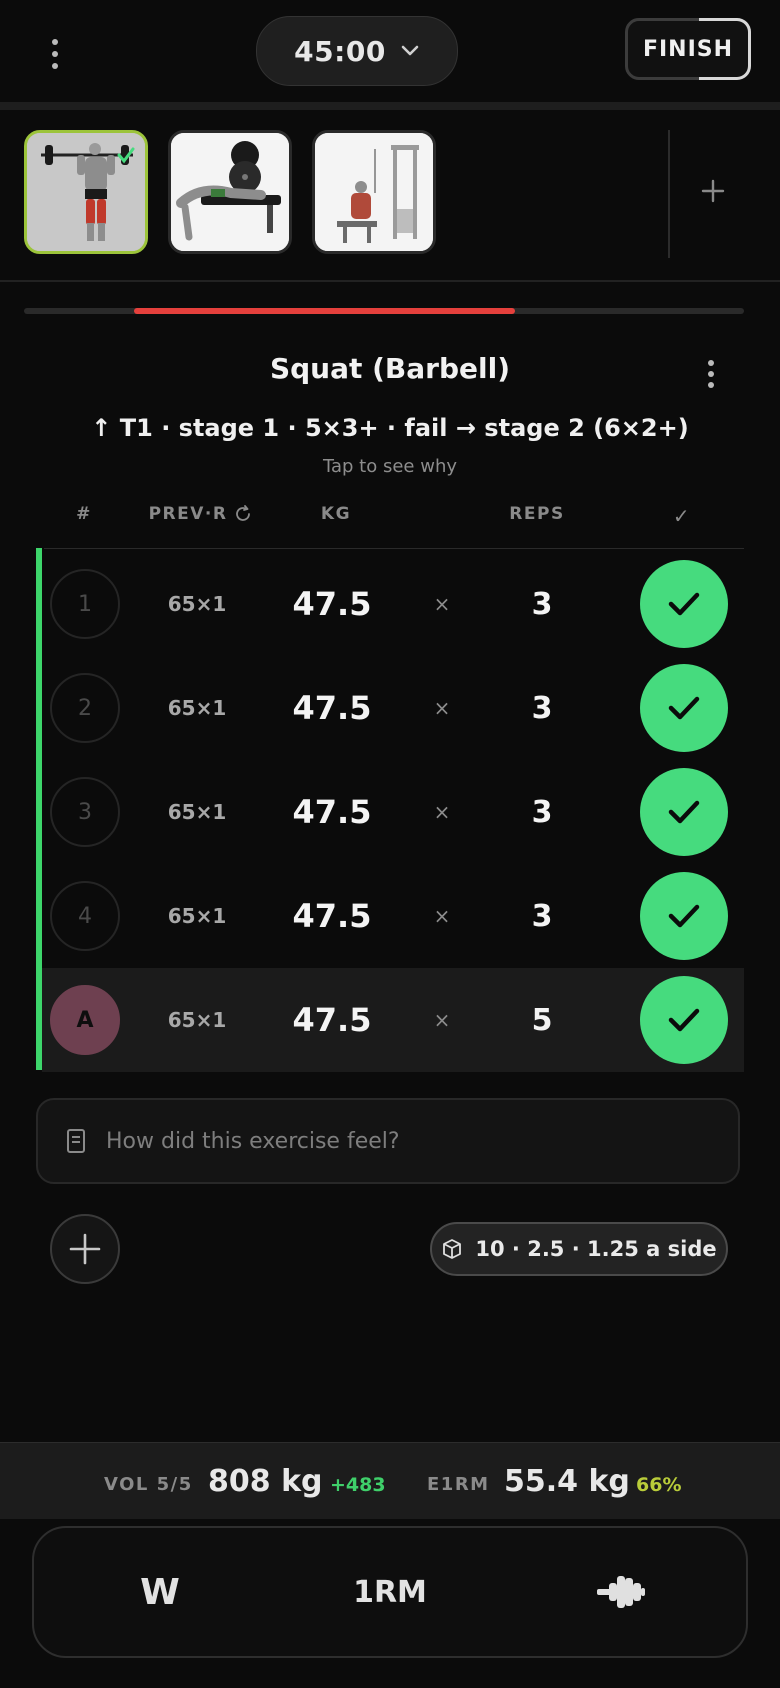 The image size is (780, 1688). I want to click on barbell-squat-illustration, so click(86, 192).